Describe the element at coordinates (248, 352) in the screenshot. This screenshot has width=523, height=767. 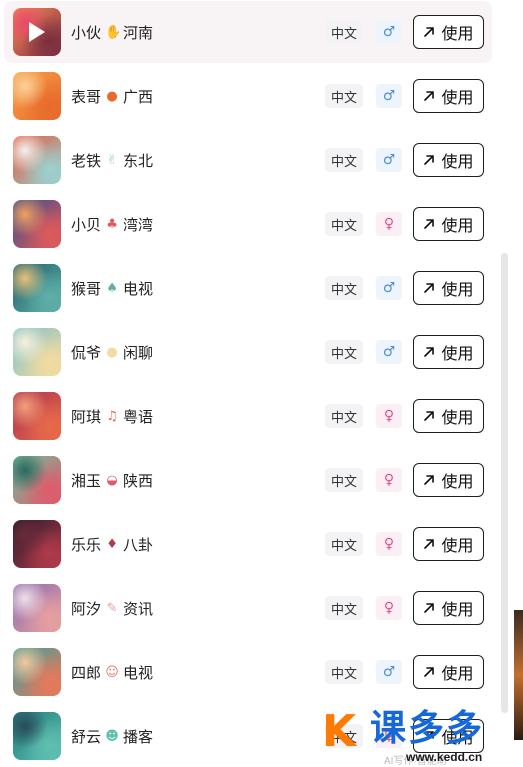
I see `voice-row: 侃爷 ● 闲聊 中文 ♂ 使用` at that location.